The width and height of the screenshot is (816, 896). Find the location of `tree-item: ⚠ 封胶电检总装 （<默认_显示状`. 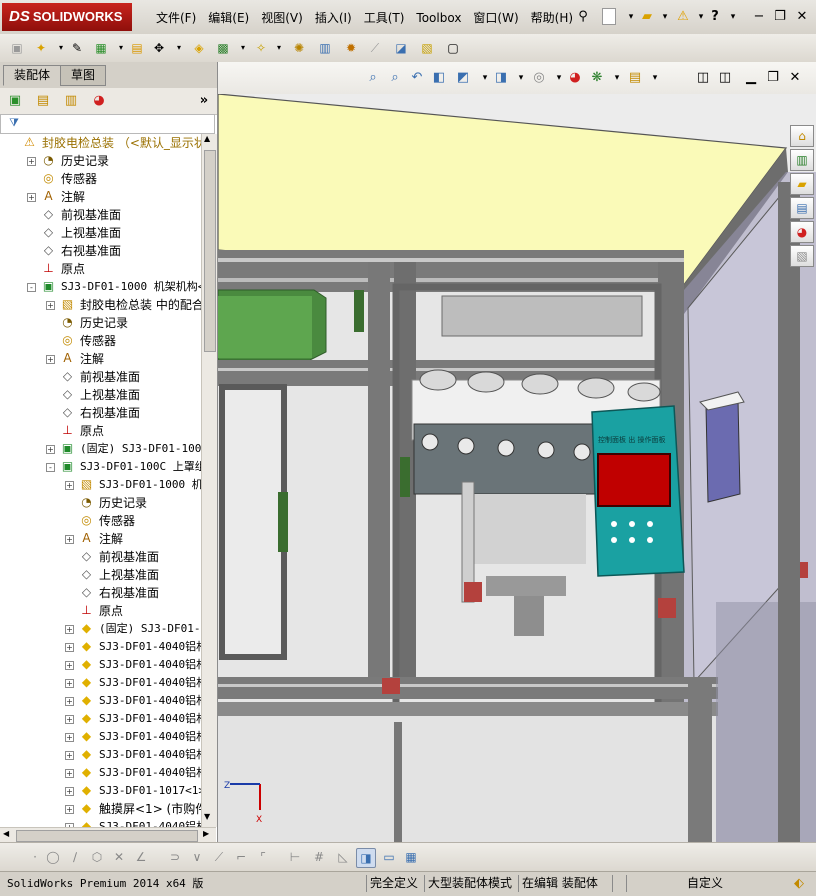

tree-item: ⚠ 封胶电检总装 （<默认_显示状 is located at coordinates (100, 143).